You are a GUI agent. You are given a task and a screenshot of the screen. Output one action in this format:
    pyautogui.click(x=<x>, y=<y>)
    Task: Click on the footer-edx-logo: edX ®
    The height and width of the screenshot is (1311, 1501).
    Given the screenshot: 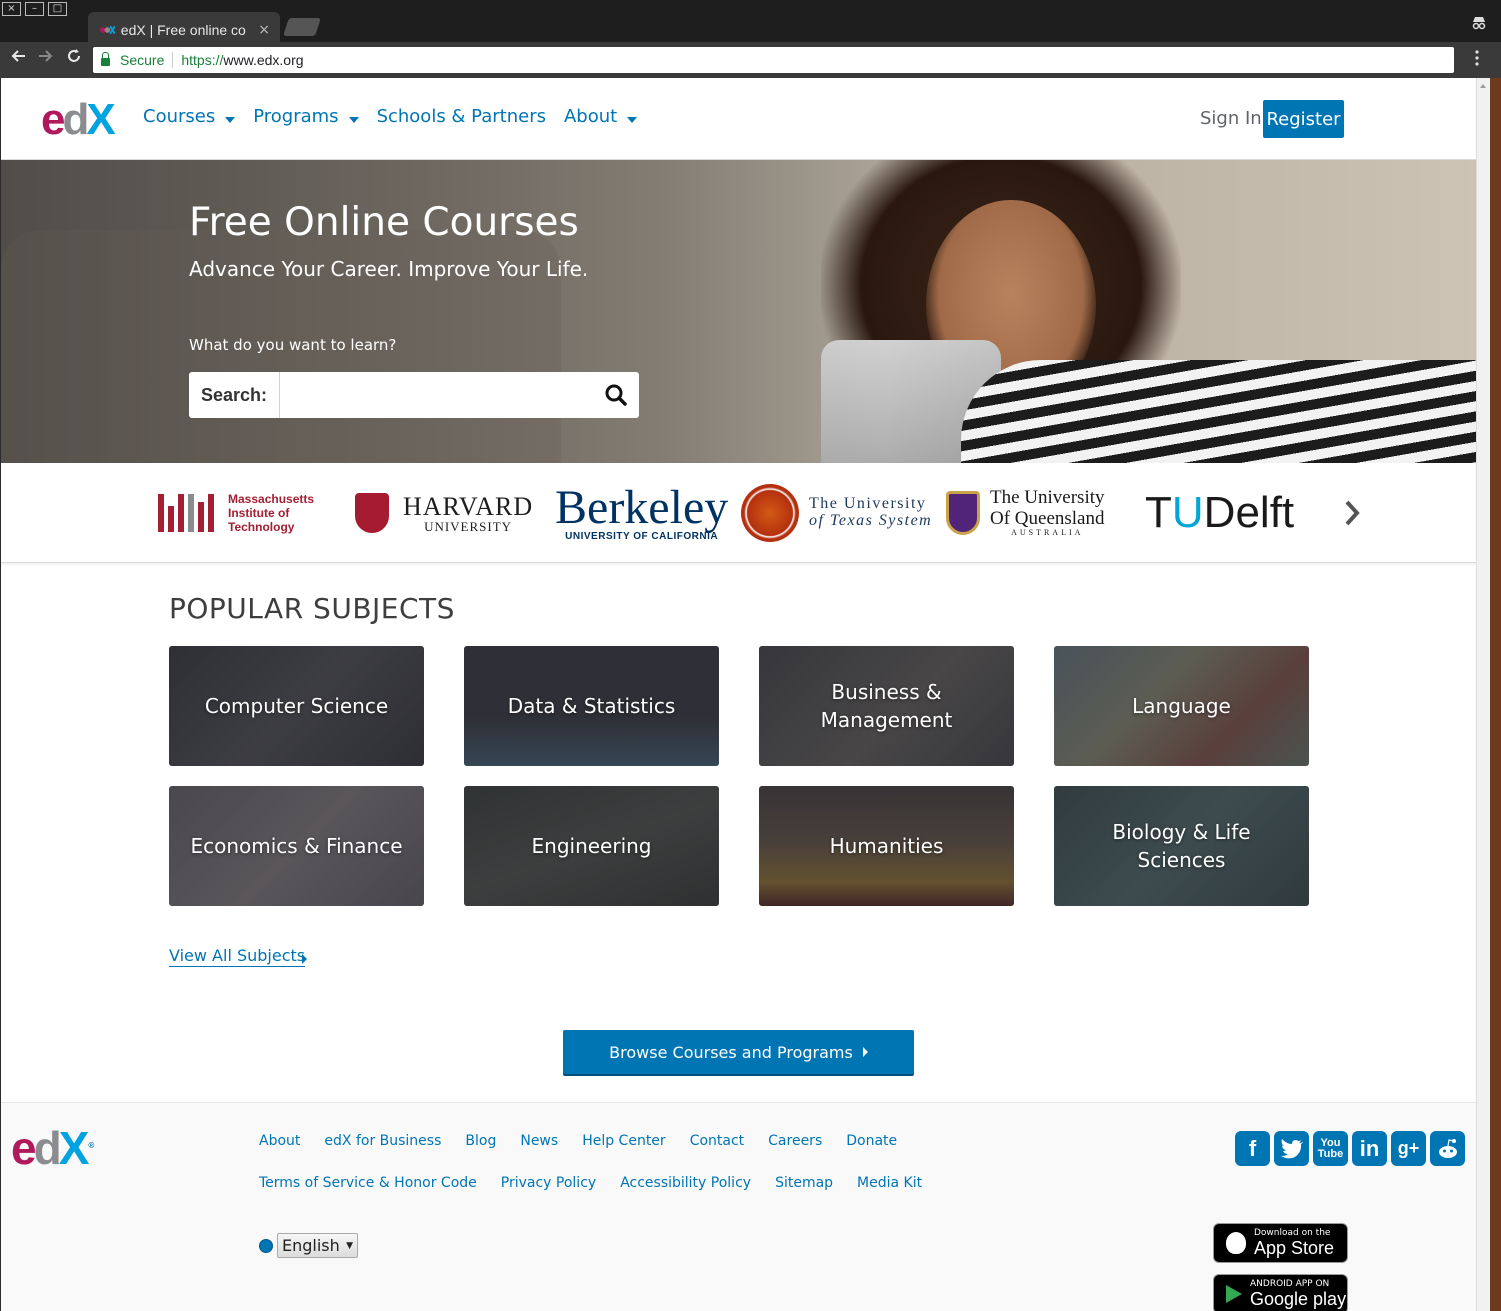 What is the action you would take?
    pyautogui.click(x=52, y=1148)
    